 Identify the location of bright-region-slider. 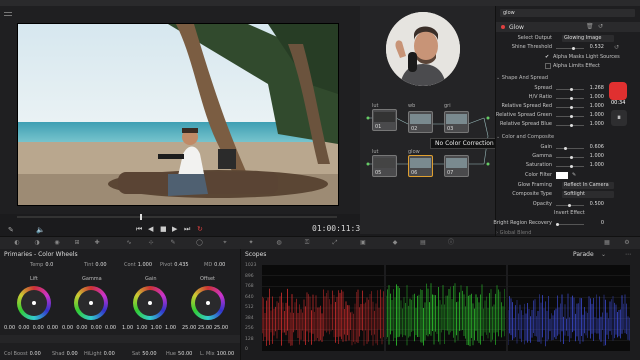
(557, 224).